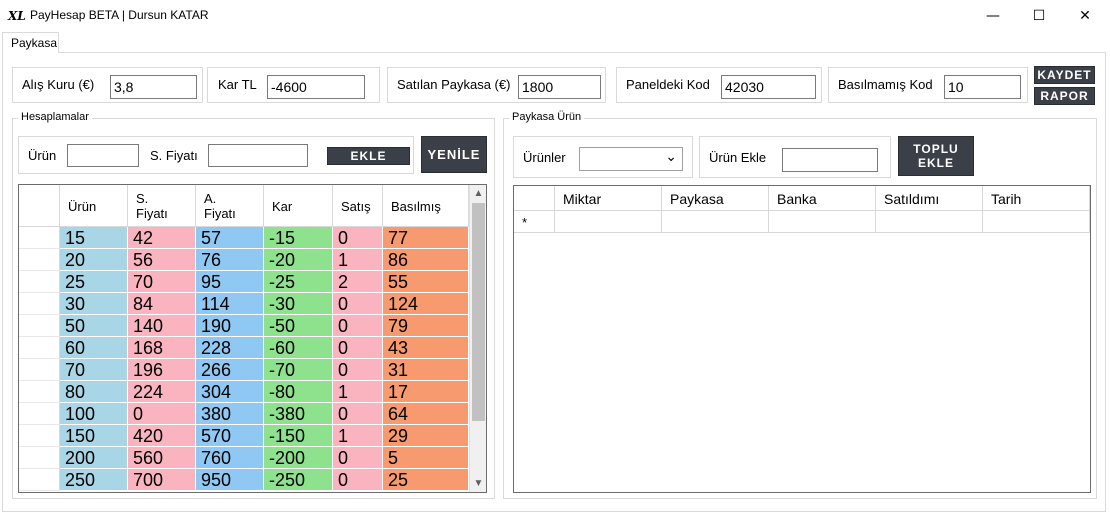 The image size is (1110, 514). Describe the element at coordinates (426, 414) in the screenshot. I see `table-cell: 64` at that location.